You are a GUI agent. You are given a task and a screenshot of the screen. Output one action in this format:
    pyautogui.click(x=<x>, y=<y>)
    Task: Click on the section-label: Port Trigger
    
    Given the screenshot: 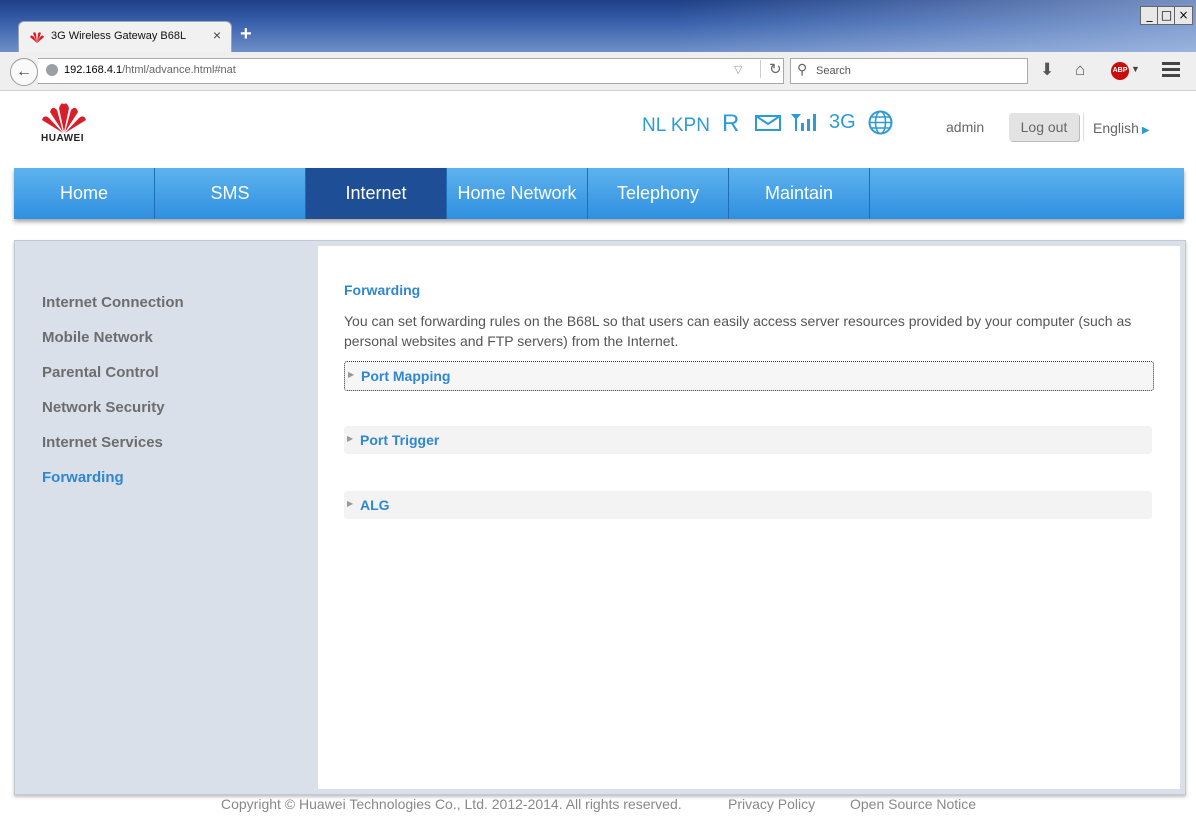 What is the action you would take?
    pyautogui.click(x=400, y=440)
    